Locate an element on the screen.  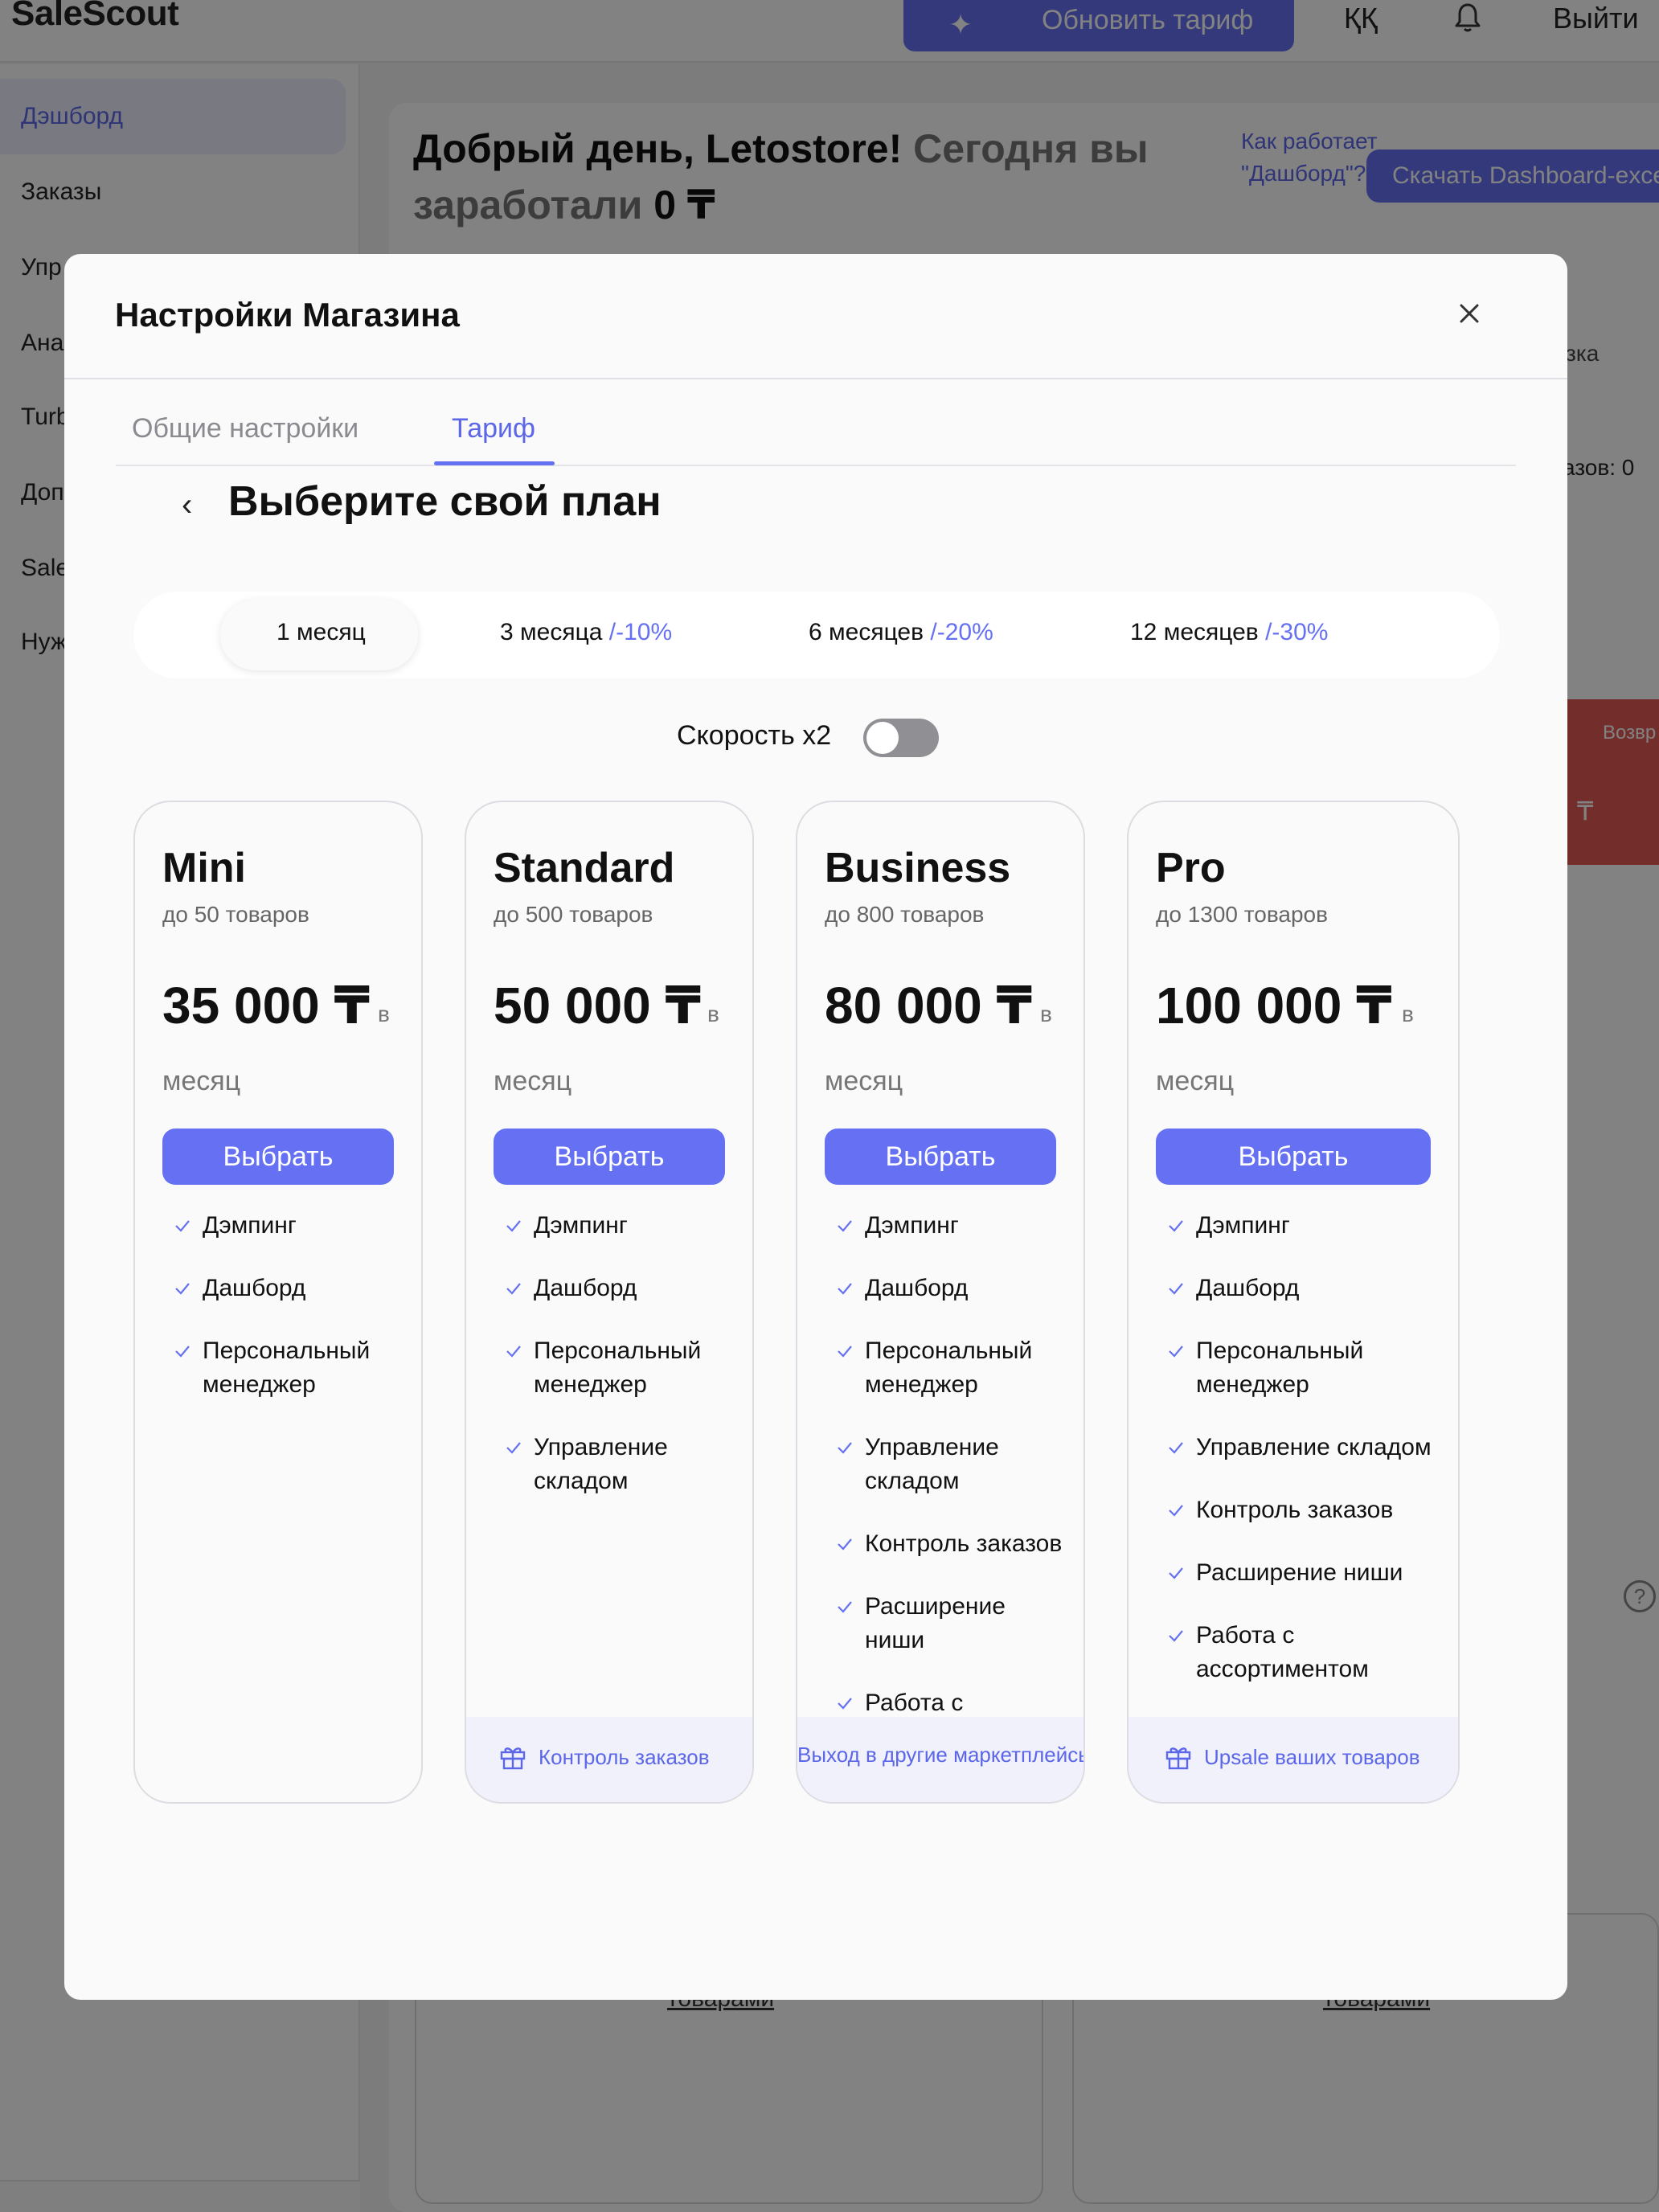
active-tab-indicator is located at coordinates (495, 463).